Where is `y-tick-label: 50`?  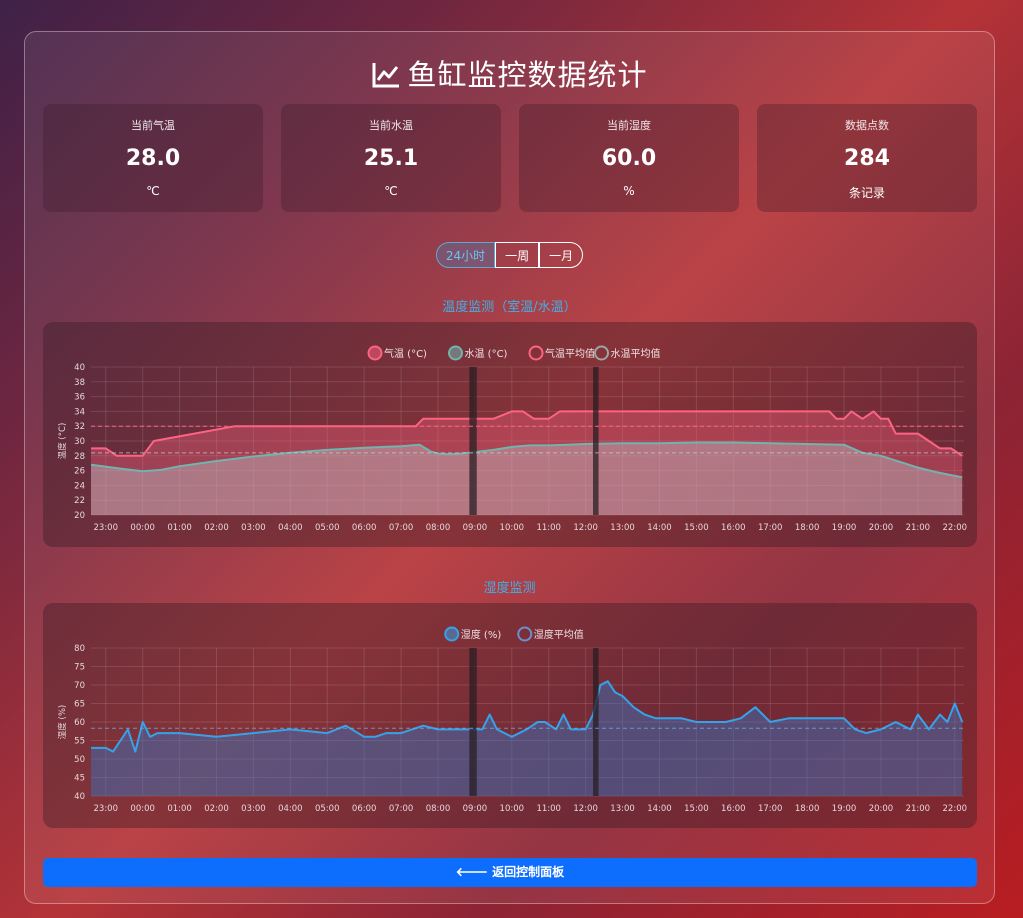
y-tick-label: 50 is located at coordinates (79, 760).